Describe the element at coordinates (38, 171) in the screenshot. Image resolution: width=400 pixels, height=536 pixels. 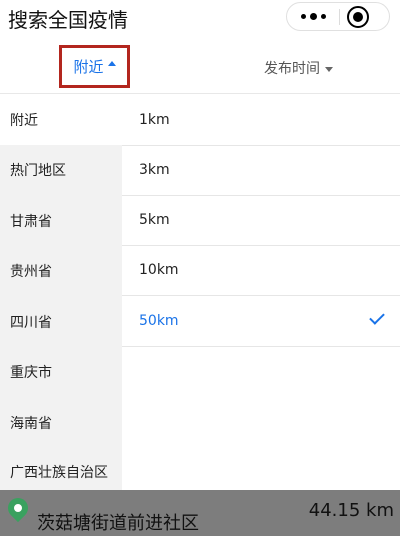
I see `sidebar-item-label: 热门地区` at that location.